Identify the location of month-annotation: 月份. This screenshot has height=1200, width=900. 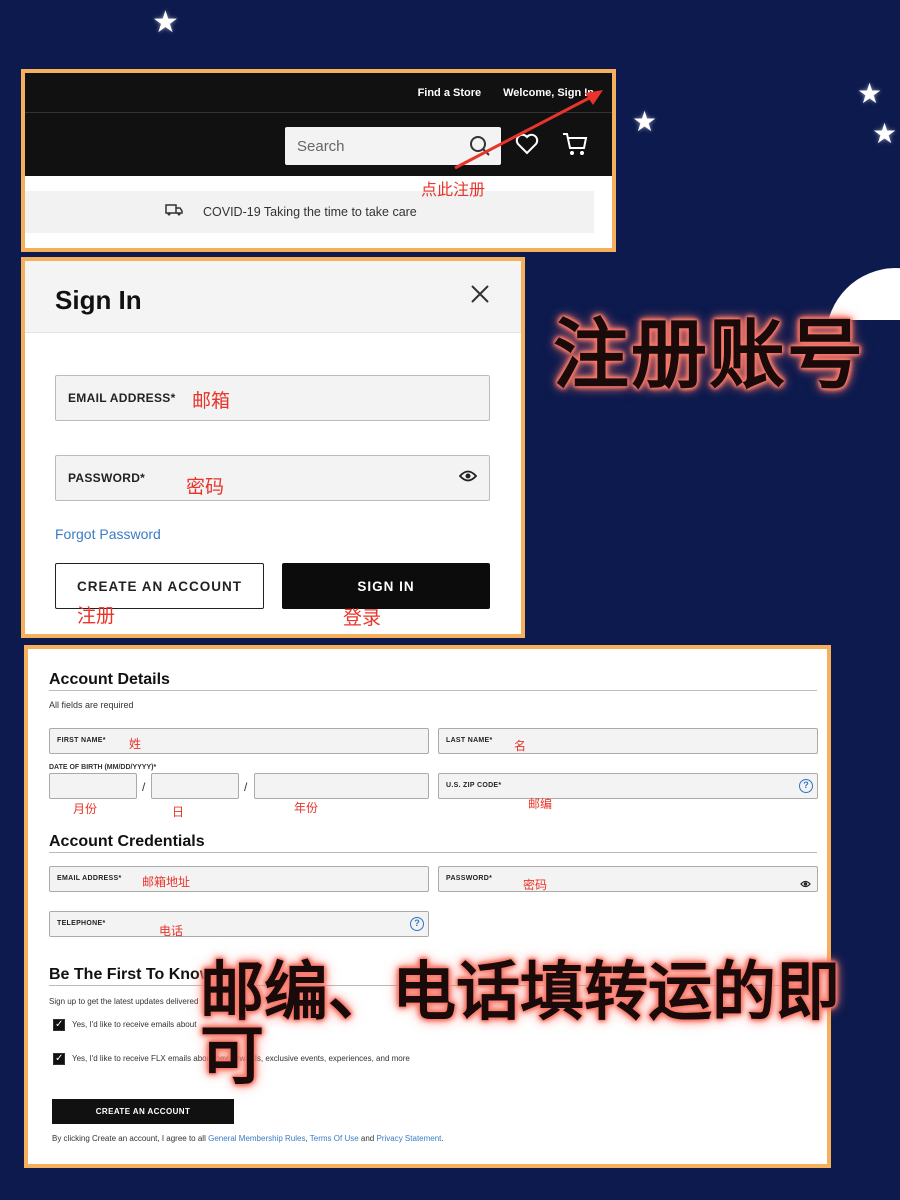
(85, 809).